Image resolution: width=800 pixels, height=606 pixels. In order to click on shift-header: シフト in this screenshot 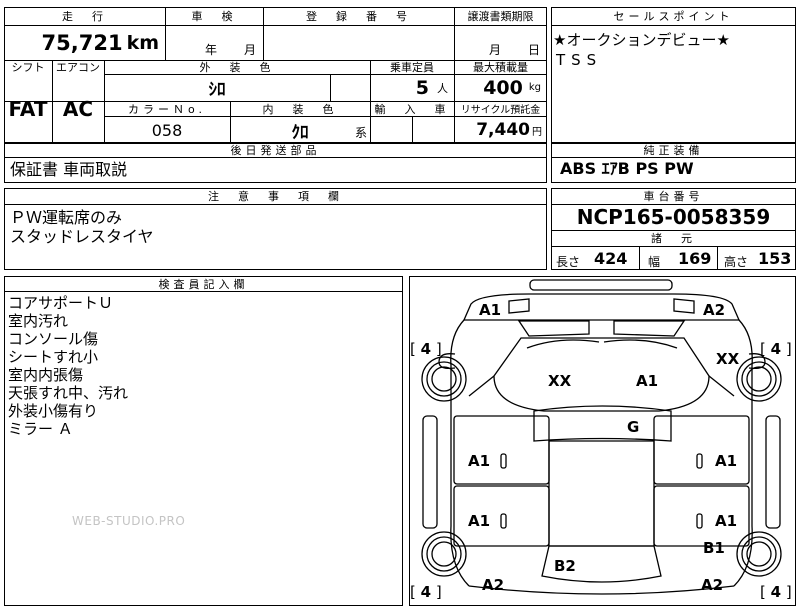, I will do `click(28, 67)`.